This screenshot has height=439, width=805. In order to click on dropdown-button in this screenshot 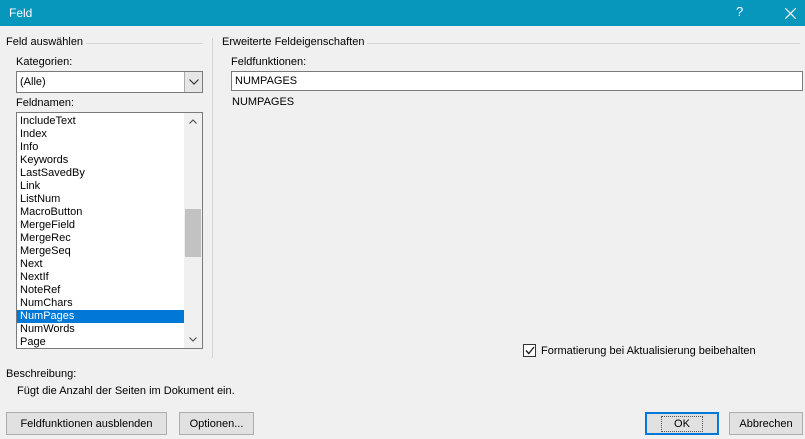, I will do `click(193, 82)`.